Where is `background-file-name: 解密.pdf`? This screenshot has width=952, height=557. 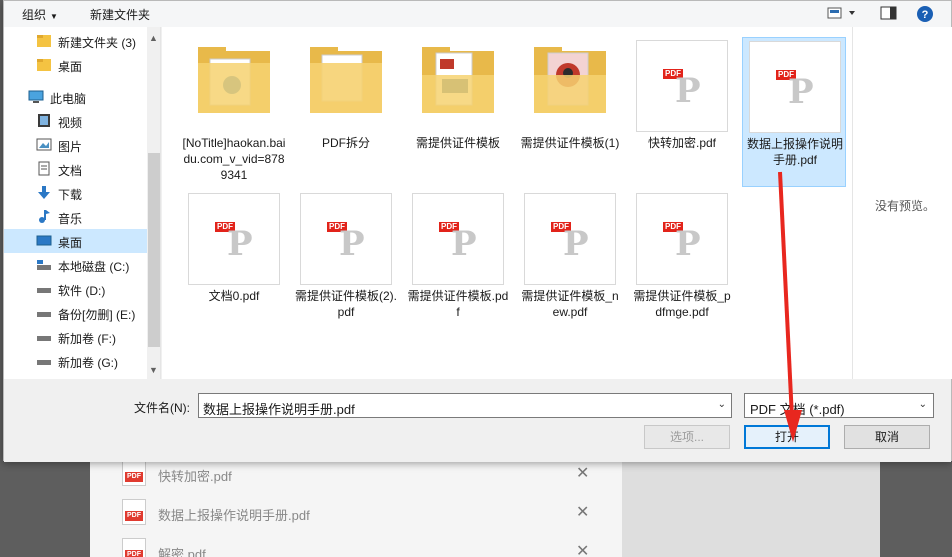
background-file-name: 解密.pdf is located at coordinates (182, 552).